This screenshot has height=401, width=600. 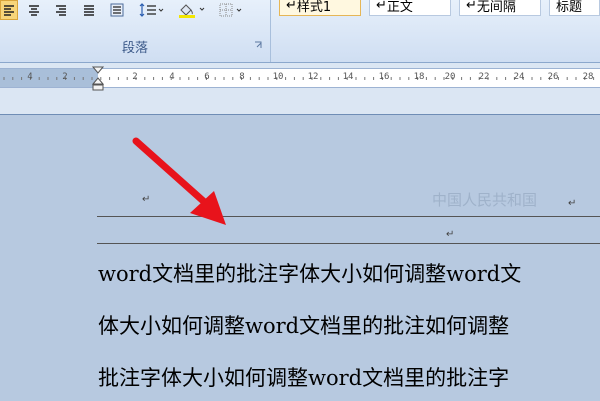 I want to click on ruler-ticks, so click(x=299, y=78).